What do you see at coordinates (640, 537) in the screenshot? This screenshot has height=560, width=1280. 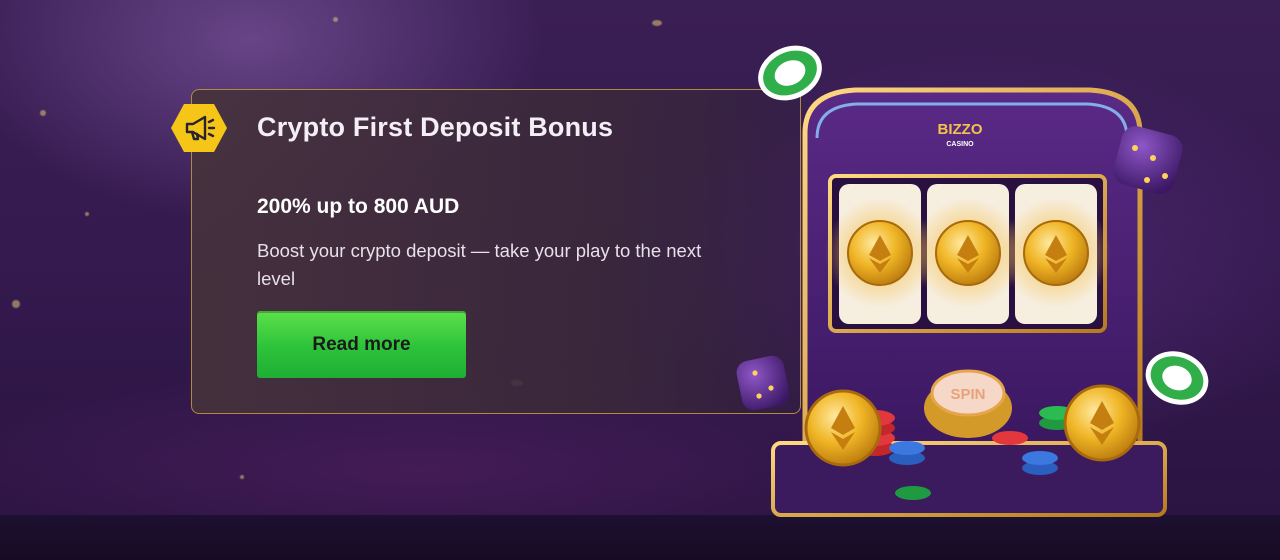 I see `bottom-strip` at bounding box center [640, 537].